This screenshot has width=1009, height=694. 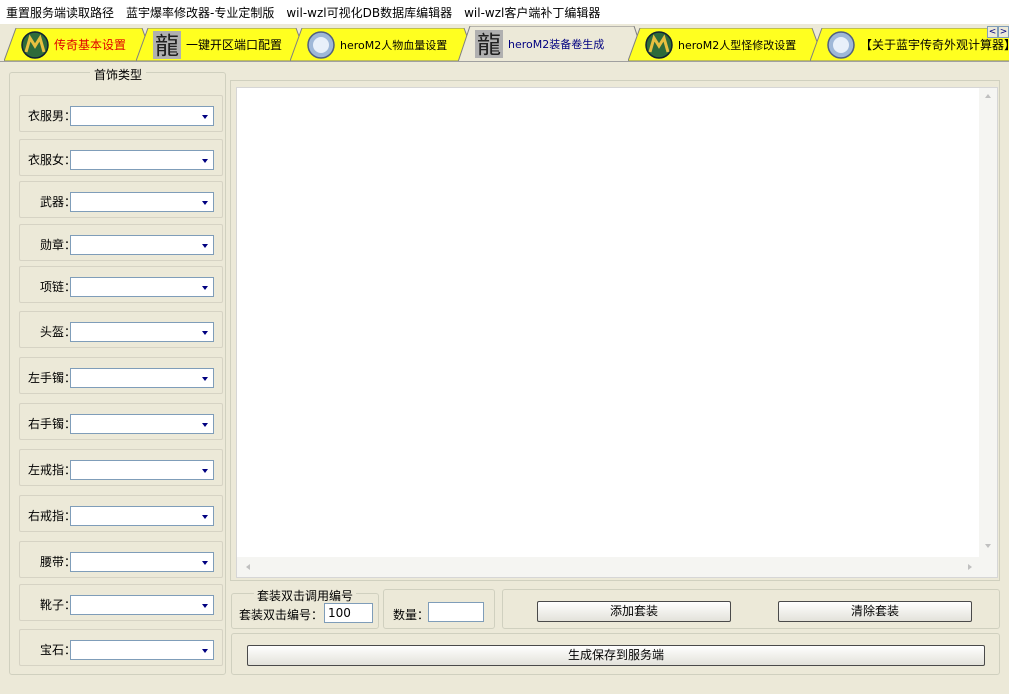 What do you see at coordinates (142, 332) in the screenshot?
I see `helmet-combo` at bounding box center [142, 332].